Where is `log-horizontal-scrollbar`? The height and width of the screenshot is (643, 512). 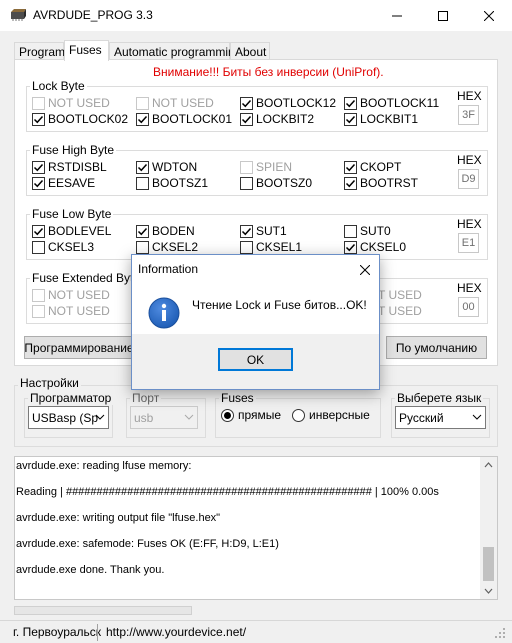 log-horizontal-scrollbar is located at coordinates (103, 610).